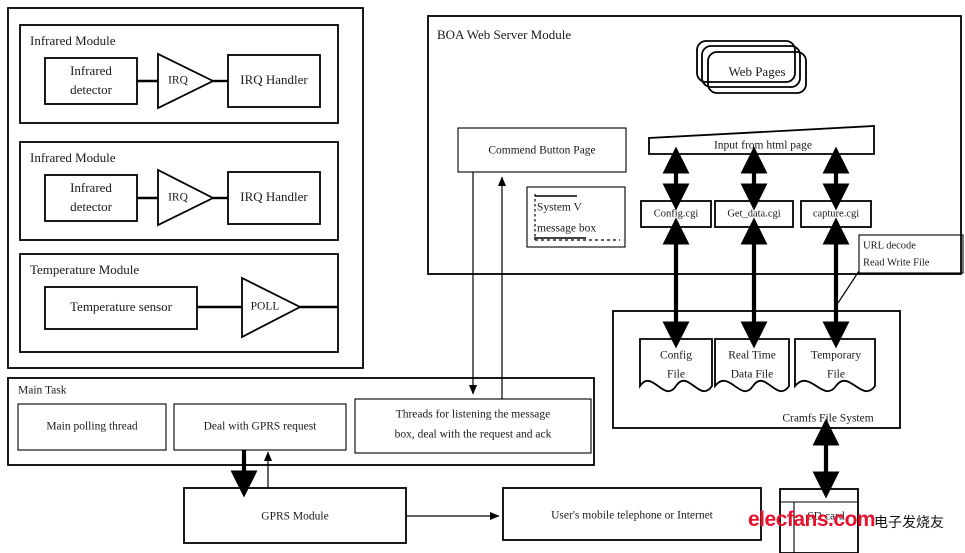 The image size is (965, 553). What do you see at coordinates (676, 356) in the screenshot?
I see `config-file-label-line1: Config` at bounding box center [676, 356].